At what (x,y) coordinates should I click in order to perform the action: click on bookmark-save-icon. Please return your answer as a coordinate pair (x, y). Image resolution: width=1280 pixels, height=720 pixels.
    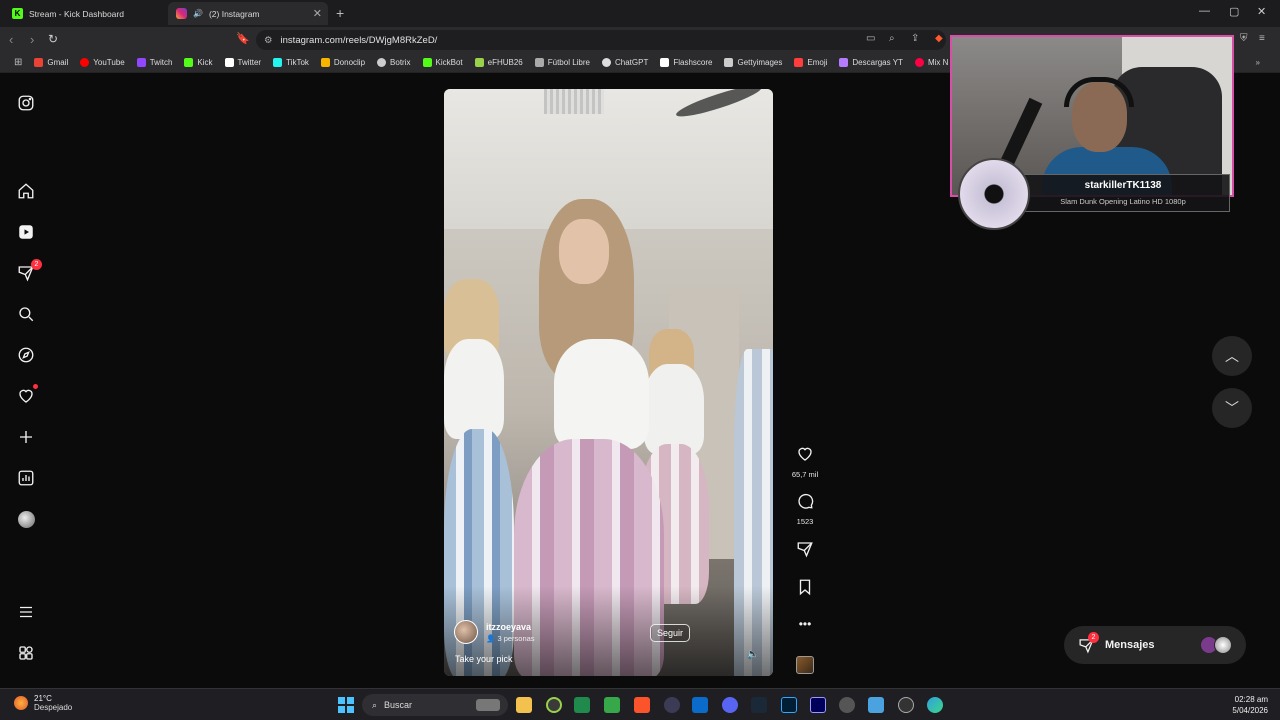
    Looking at the image, I should click on (805, 587).